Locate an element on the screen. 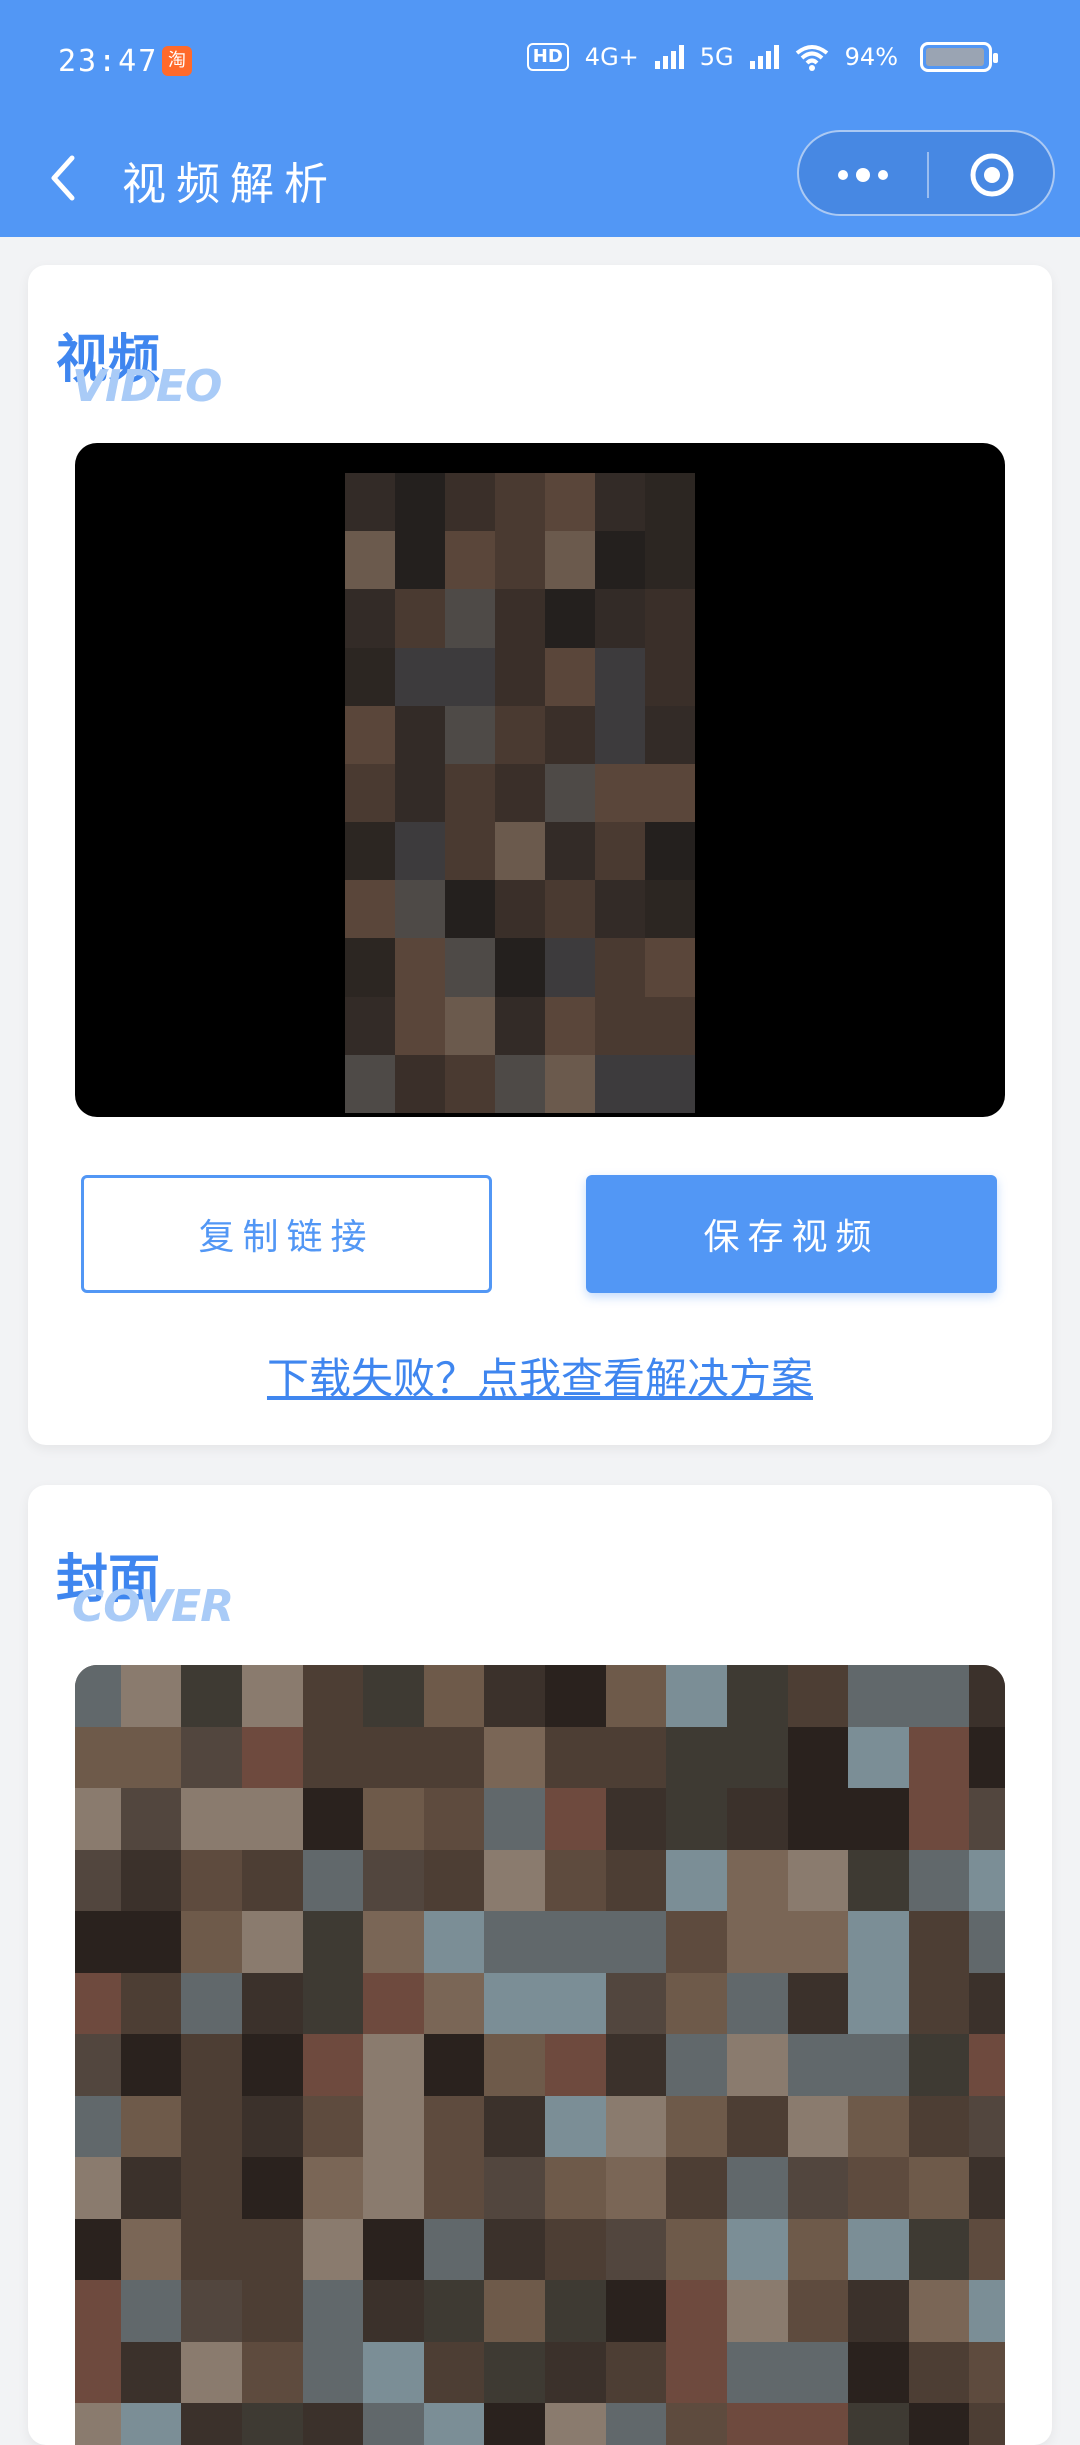 This screenshot has height=2445, width=1080. more-options-icon is located at coordinates (863, 175).